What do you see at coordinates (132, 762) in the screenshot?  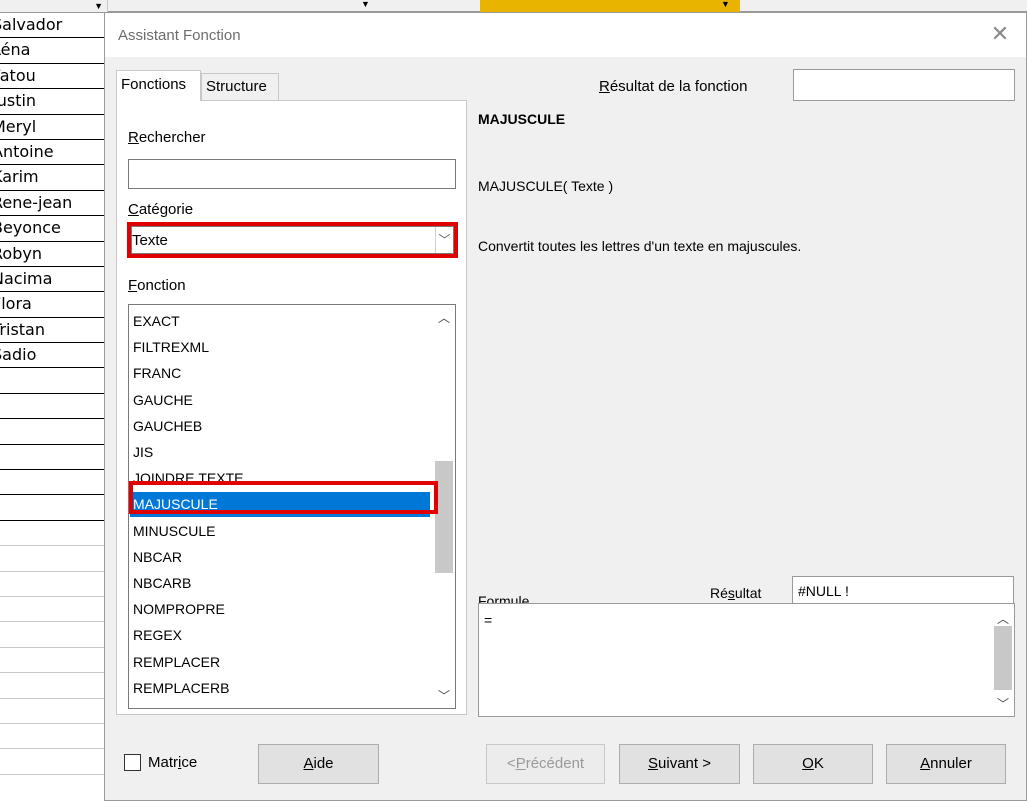 I see `matrice-checkbox` at bounding box center [132, 762].